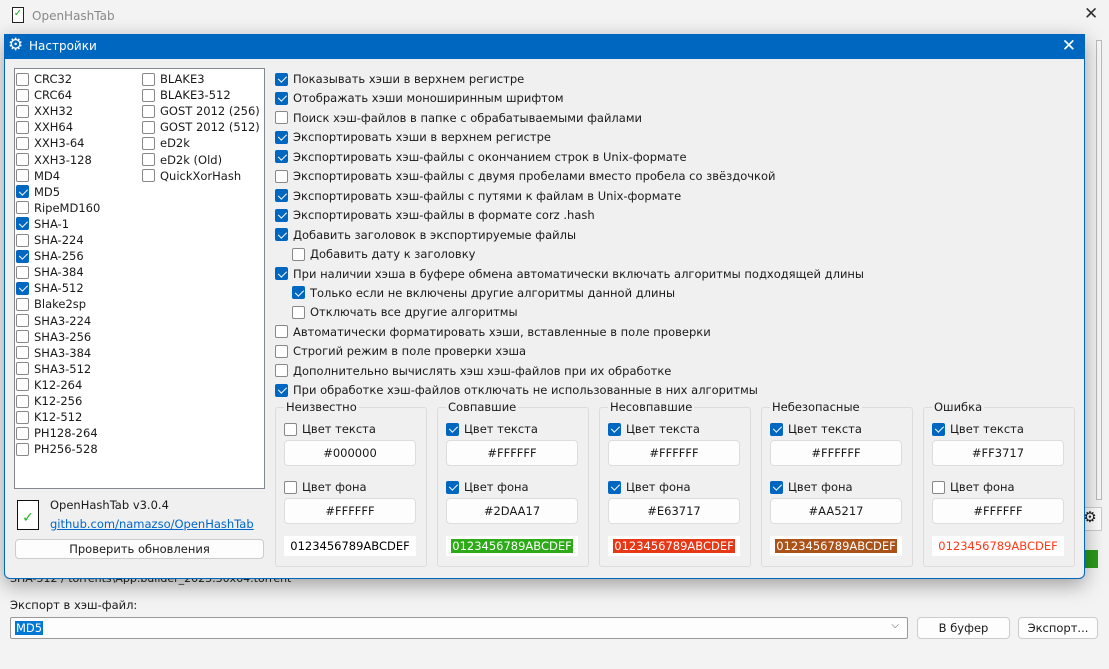 The image size is (1109, 669). What do you see at coordinates (57, 449) in the screenshot?
I see `algorithm-checkbox: PH256-528` at bounding box center [57, 449].